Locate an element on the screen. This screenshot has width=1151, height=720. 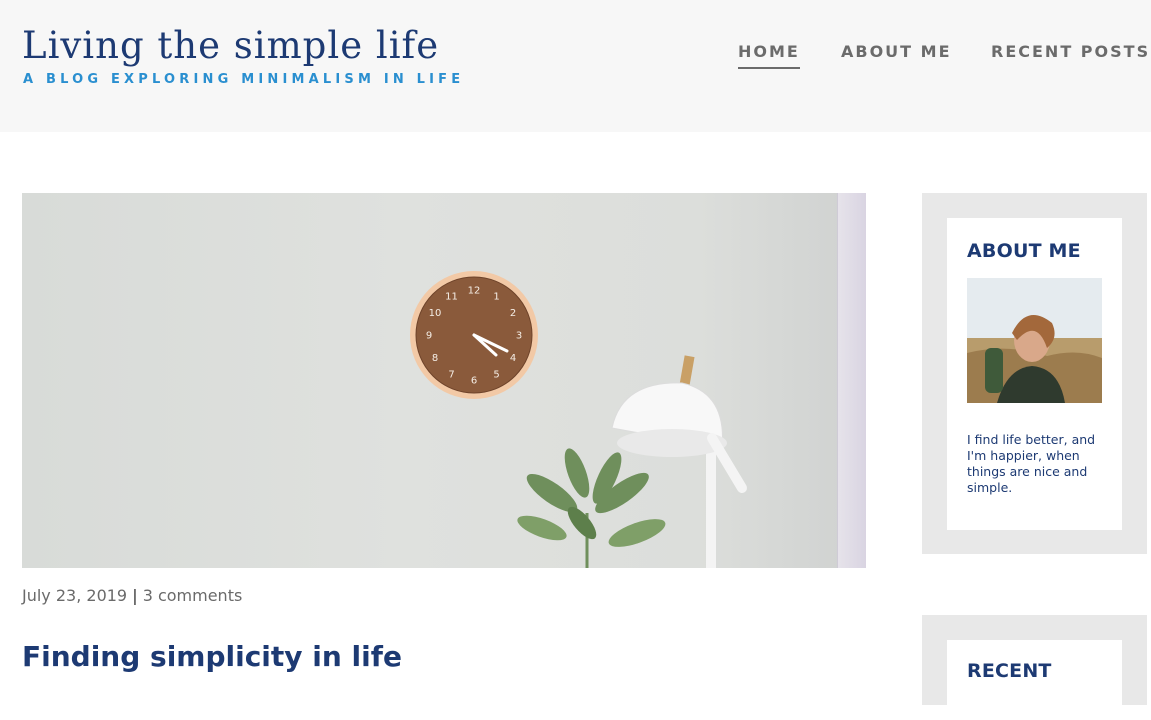
clock-numeral: 4 is located at coordinates (513, 358).